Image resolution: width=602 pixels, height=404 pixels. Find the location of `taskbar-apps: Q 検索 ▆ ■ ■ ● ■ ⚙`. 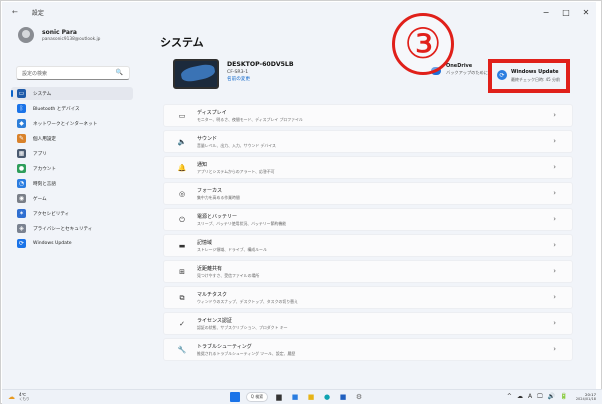

taskbar-apps: Q 検索 ▆ ■ ■ ● ■ ⚙ is located at coordinates (300, 397).